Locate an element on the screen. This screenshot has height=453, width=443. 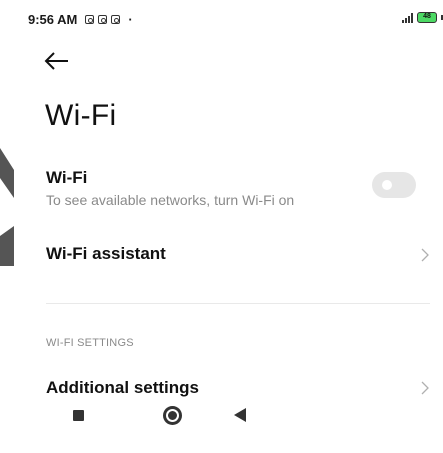
back-button is located at coordinates (57, 61).